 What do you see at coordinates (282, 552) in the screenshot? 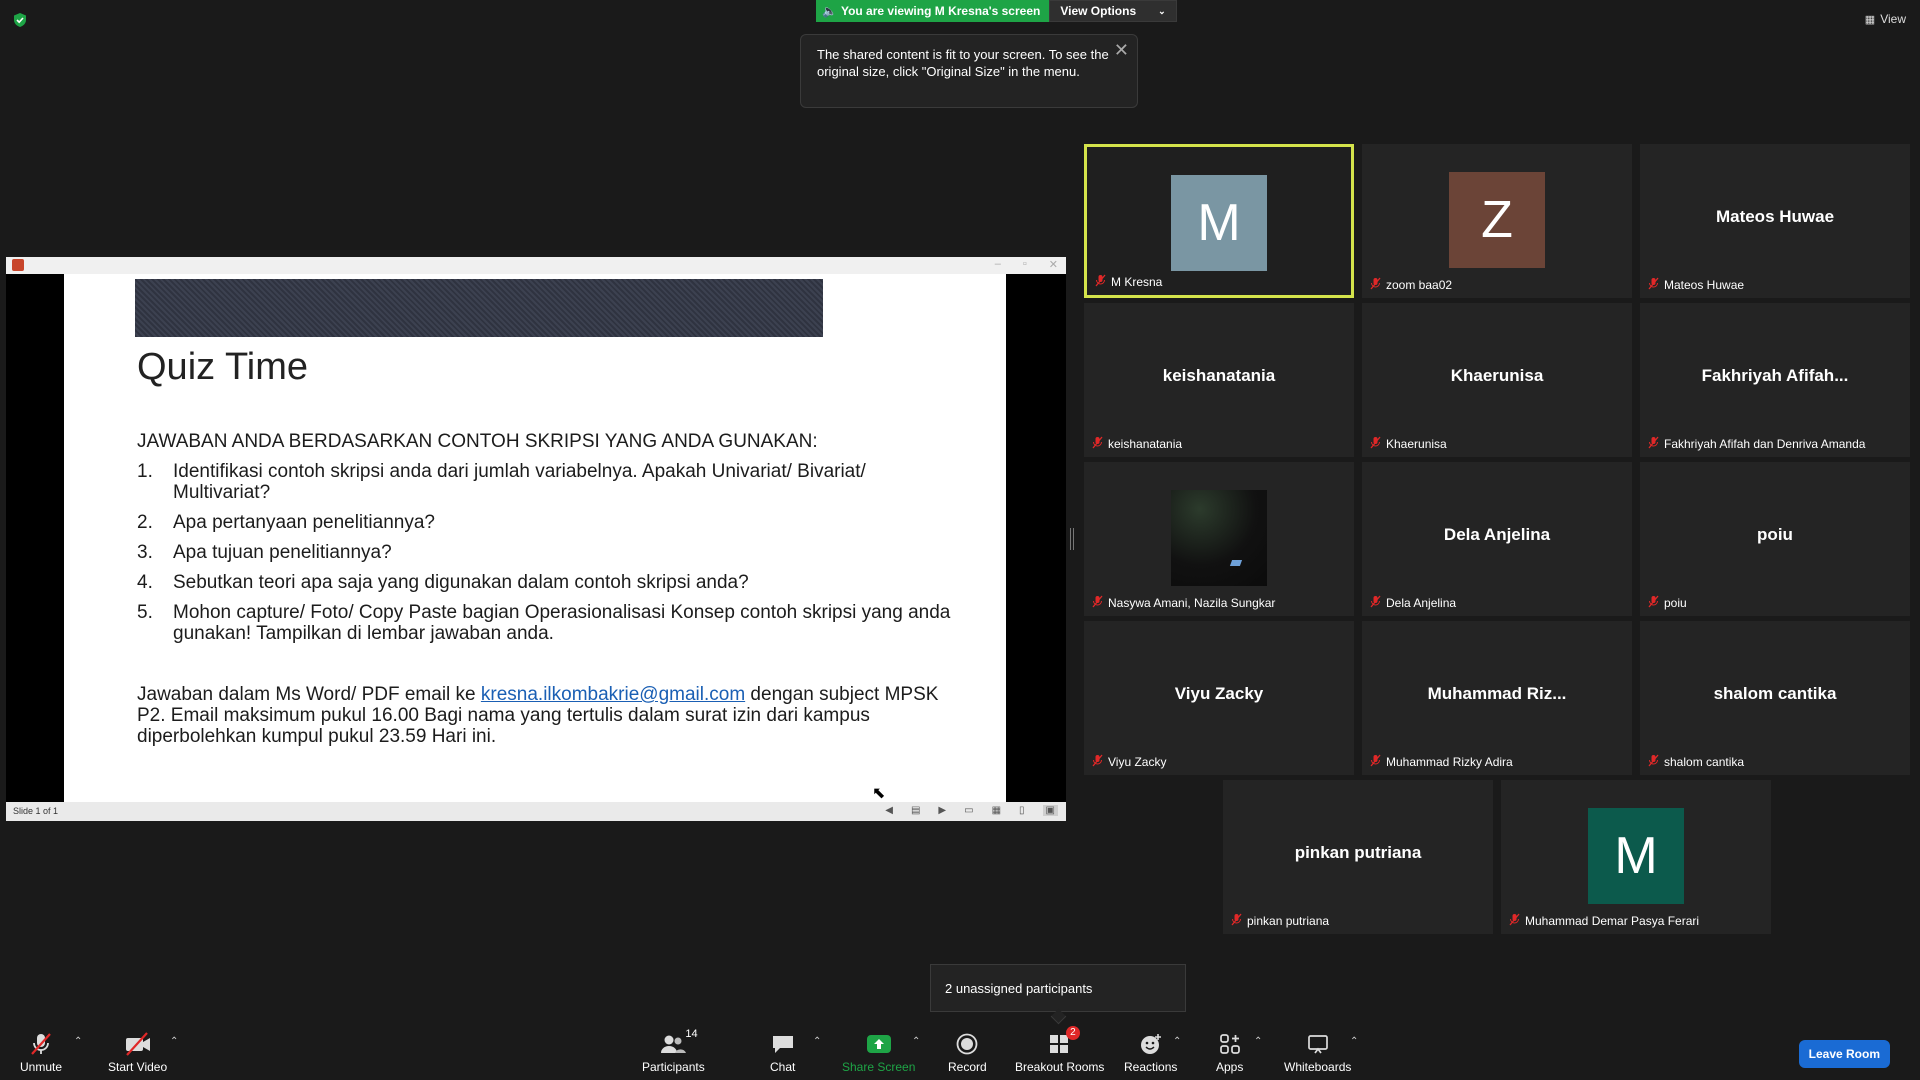
I see `question-text: Apa tujuan penelitiannya?` at bounding box center [282, 552].